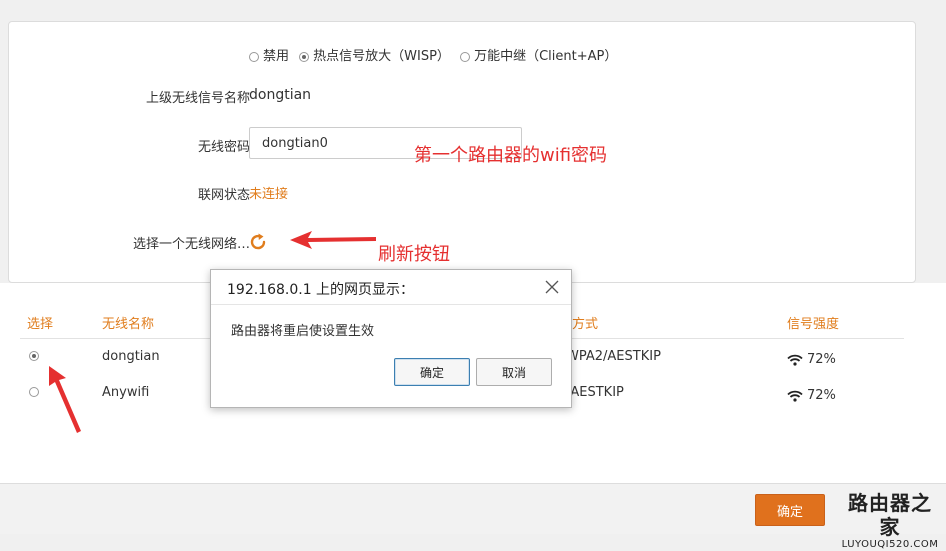  Describe the element at coordinates (540, 56) in the screenshot. I see `mode-option-repeater: 万能中继（Client+AP）` at that location.